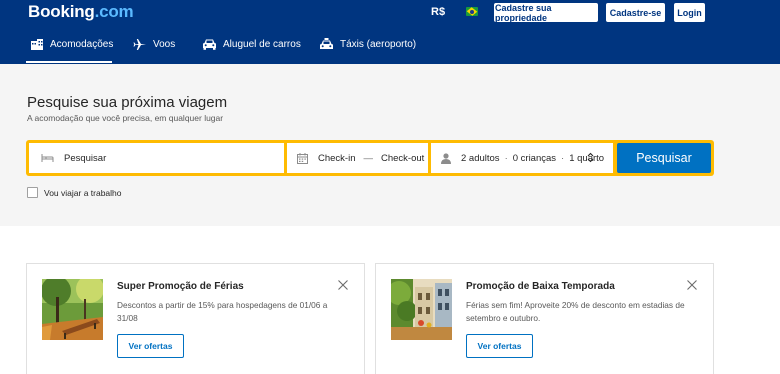 The image size is (780, 374). What do you see at coordinates (689, 12) in the screenshot?
I see `login-button: Login` at bounding box center [689, 12].